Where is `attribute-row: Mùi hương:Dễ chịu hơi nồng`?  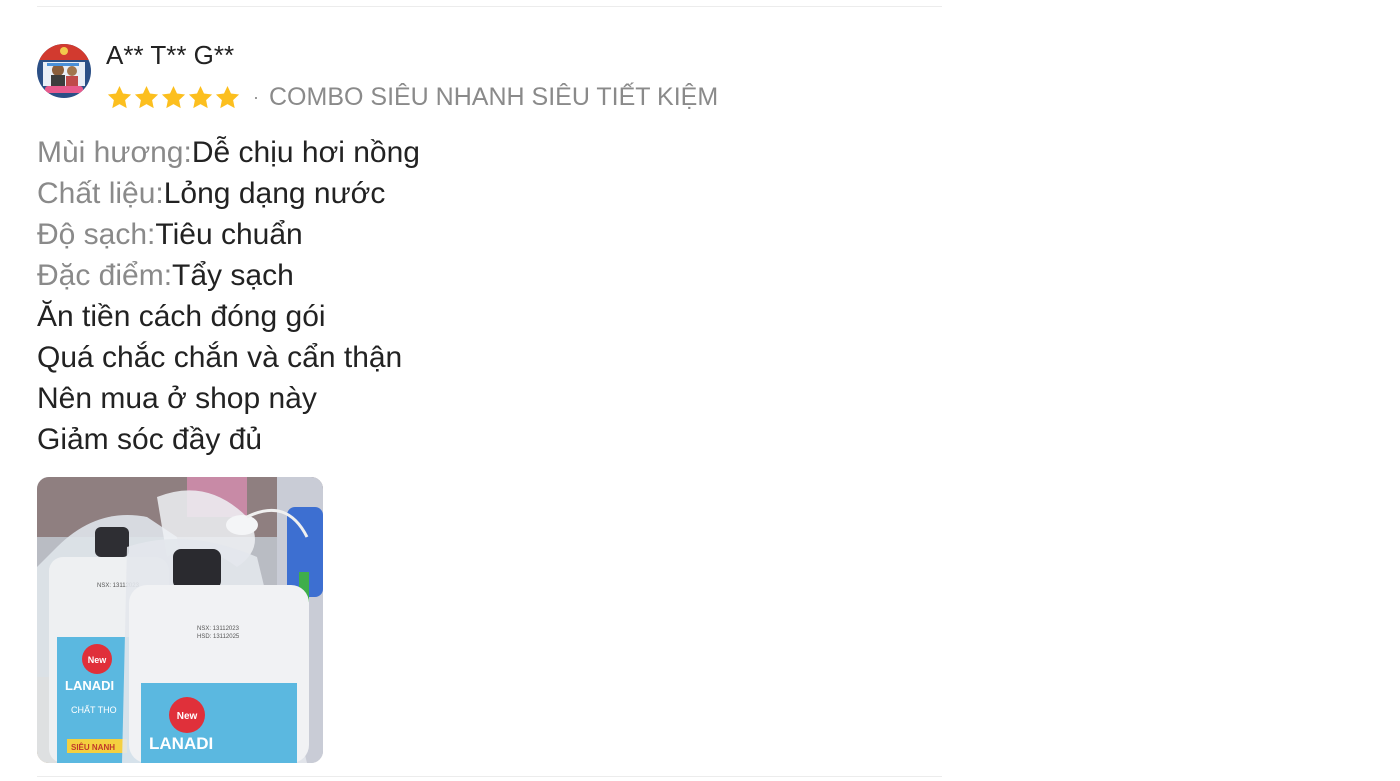
attribute-row: Mùi hương:Dễ chịu hơi nồng is located at coordinates (228, 152).